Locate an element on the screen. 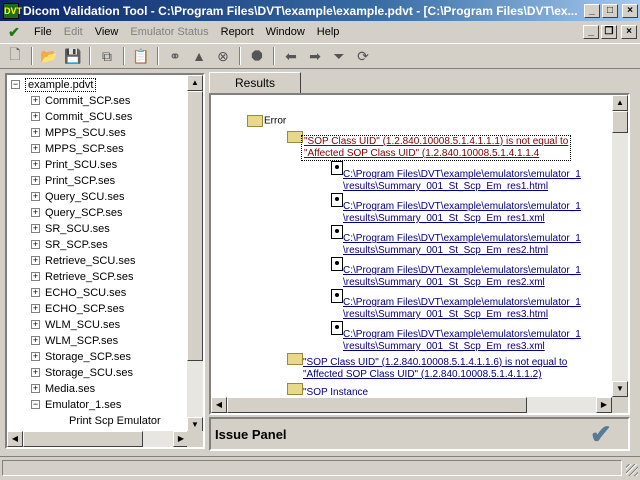  forward-arrow-icon: ➡ is located at coordinates (315, 56).